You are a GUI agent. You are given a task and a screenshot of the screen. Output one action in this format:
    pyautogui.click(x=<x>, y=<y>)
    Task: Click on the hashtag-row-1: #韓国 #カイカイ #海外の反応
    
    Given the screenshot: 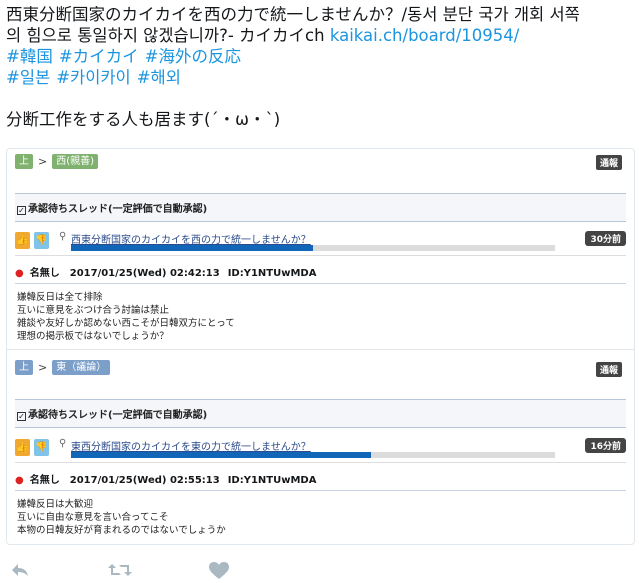 What is the action you would take?
    pyautogui.click(x=321, y=56)
    